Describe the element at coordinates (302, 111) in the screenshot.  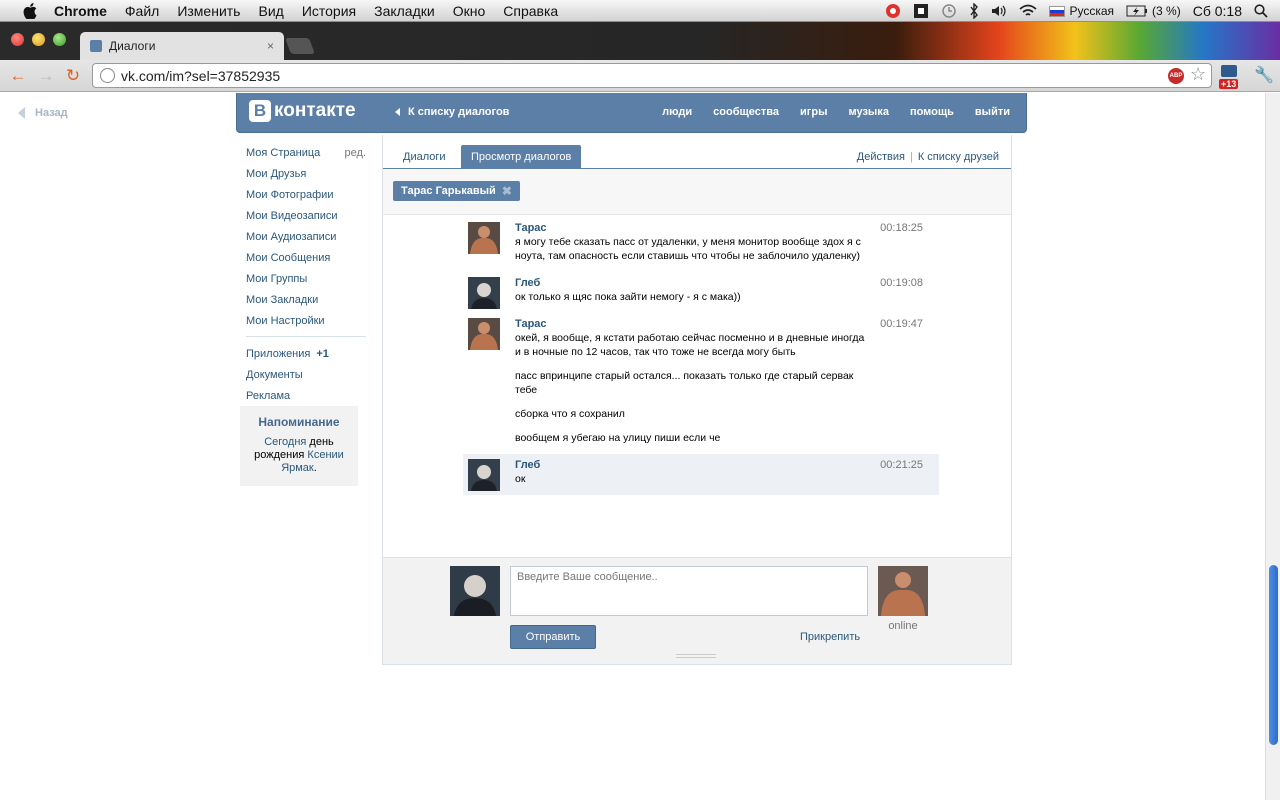
I see `vk-logo: В контакте` at that location.